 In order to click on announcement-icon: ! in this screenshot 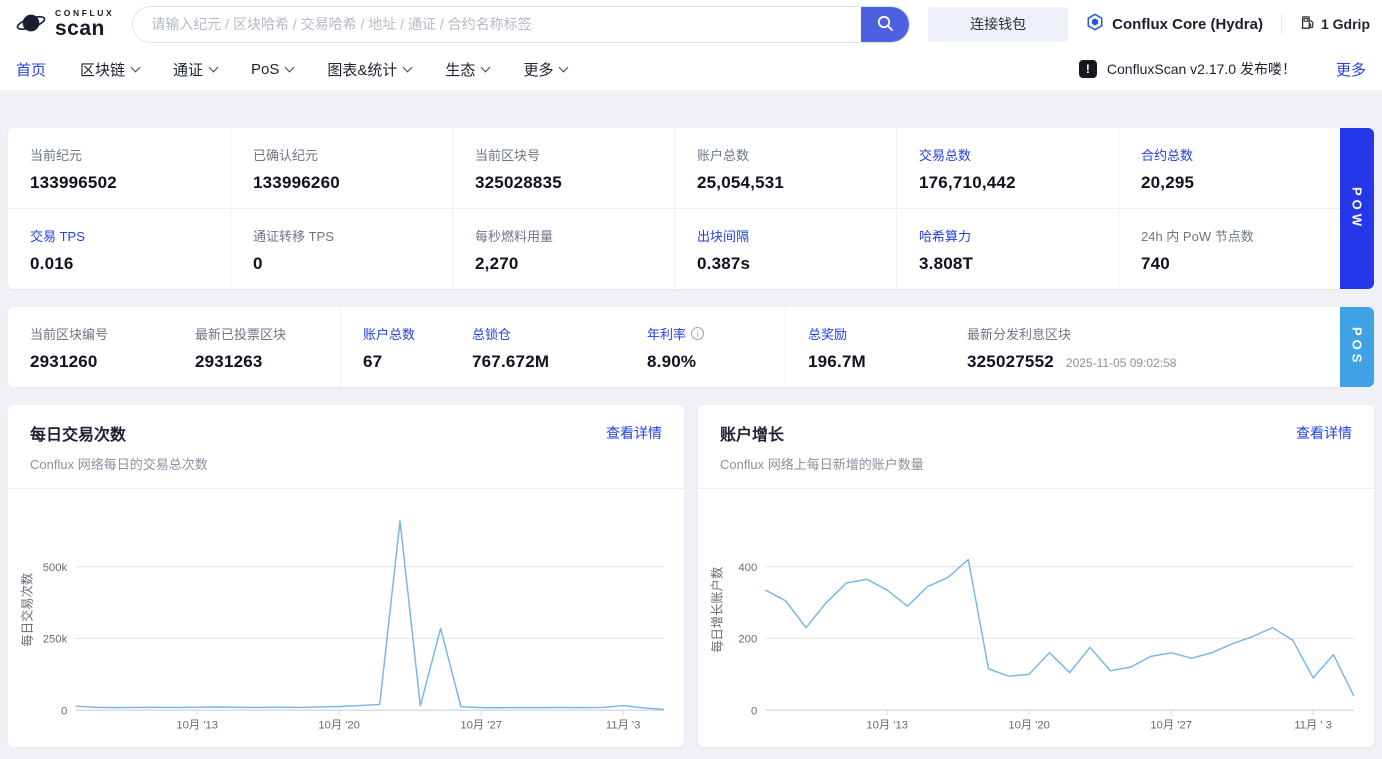, I will do `click(1087, 69)`.